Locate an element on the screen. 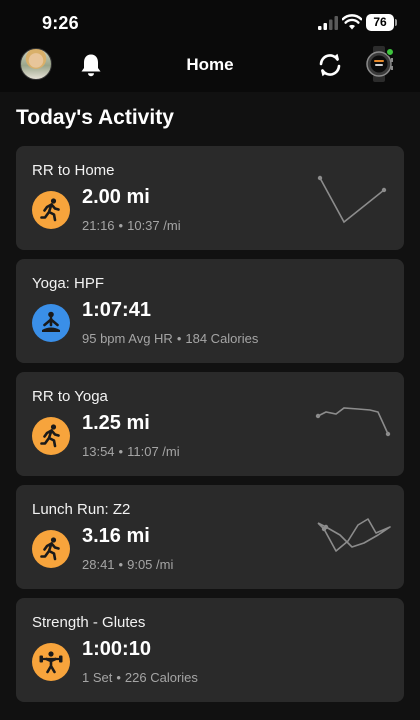 The height and width of the screenshot is (720, 420). activity-stat-1: 1 Set is located at coordinates (97, 677).